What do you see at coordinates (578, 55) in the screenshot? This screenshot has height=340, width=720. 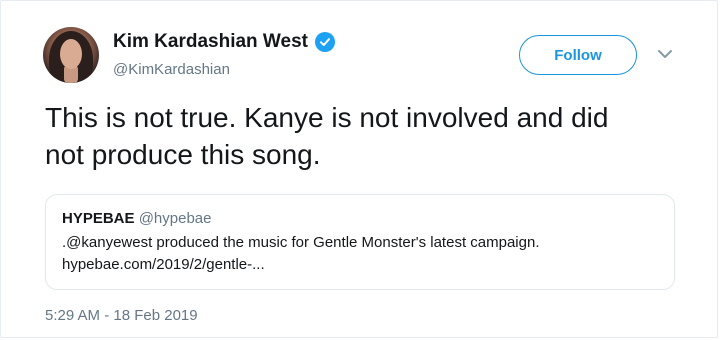 I see `follow-button: Follow` at bounding box center [578, 55].